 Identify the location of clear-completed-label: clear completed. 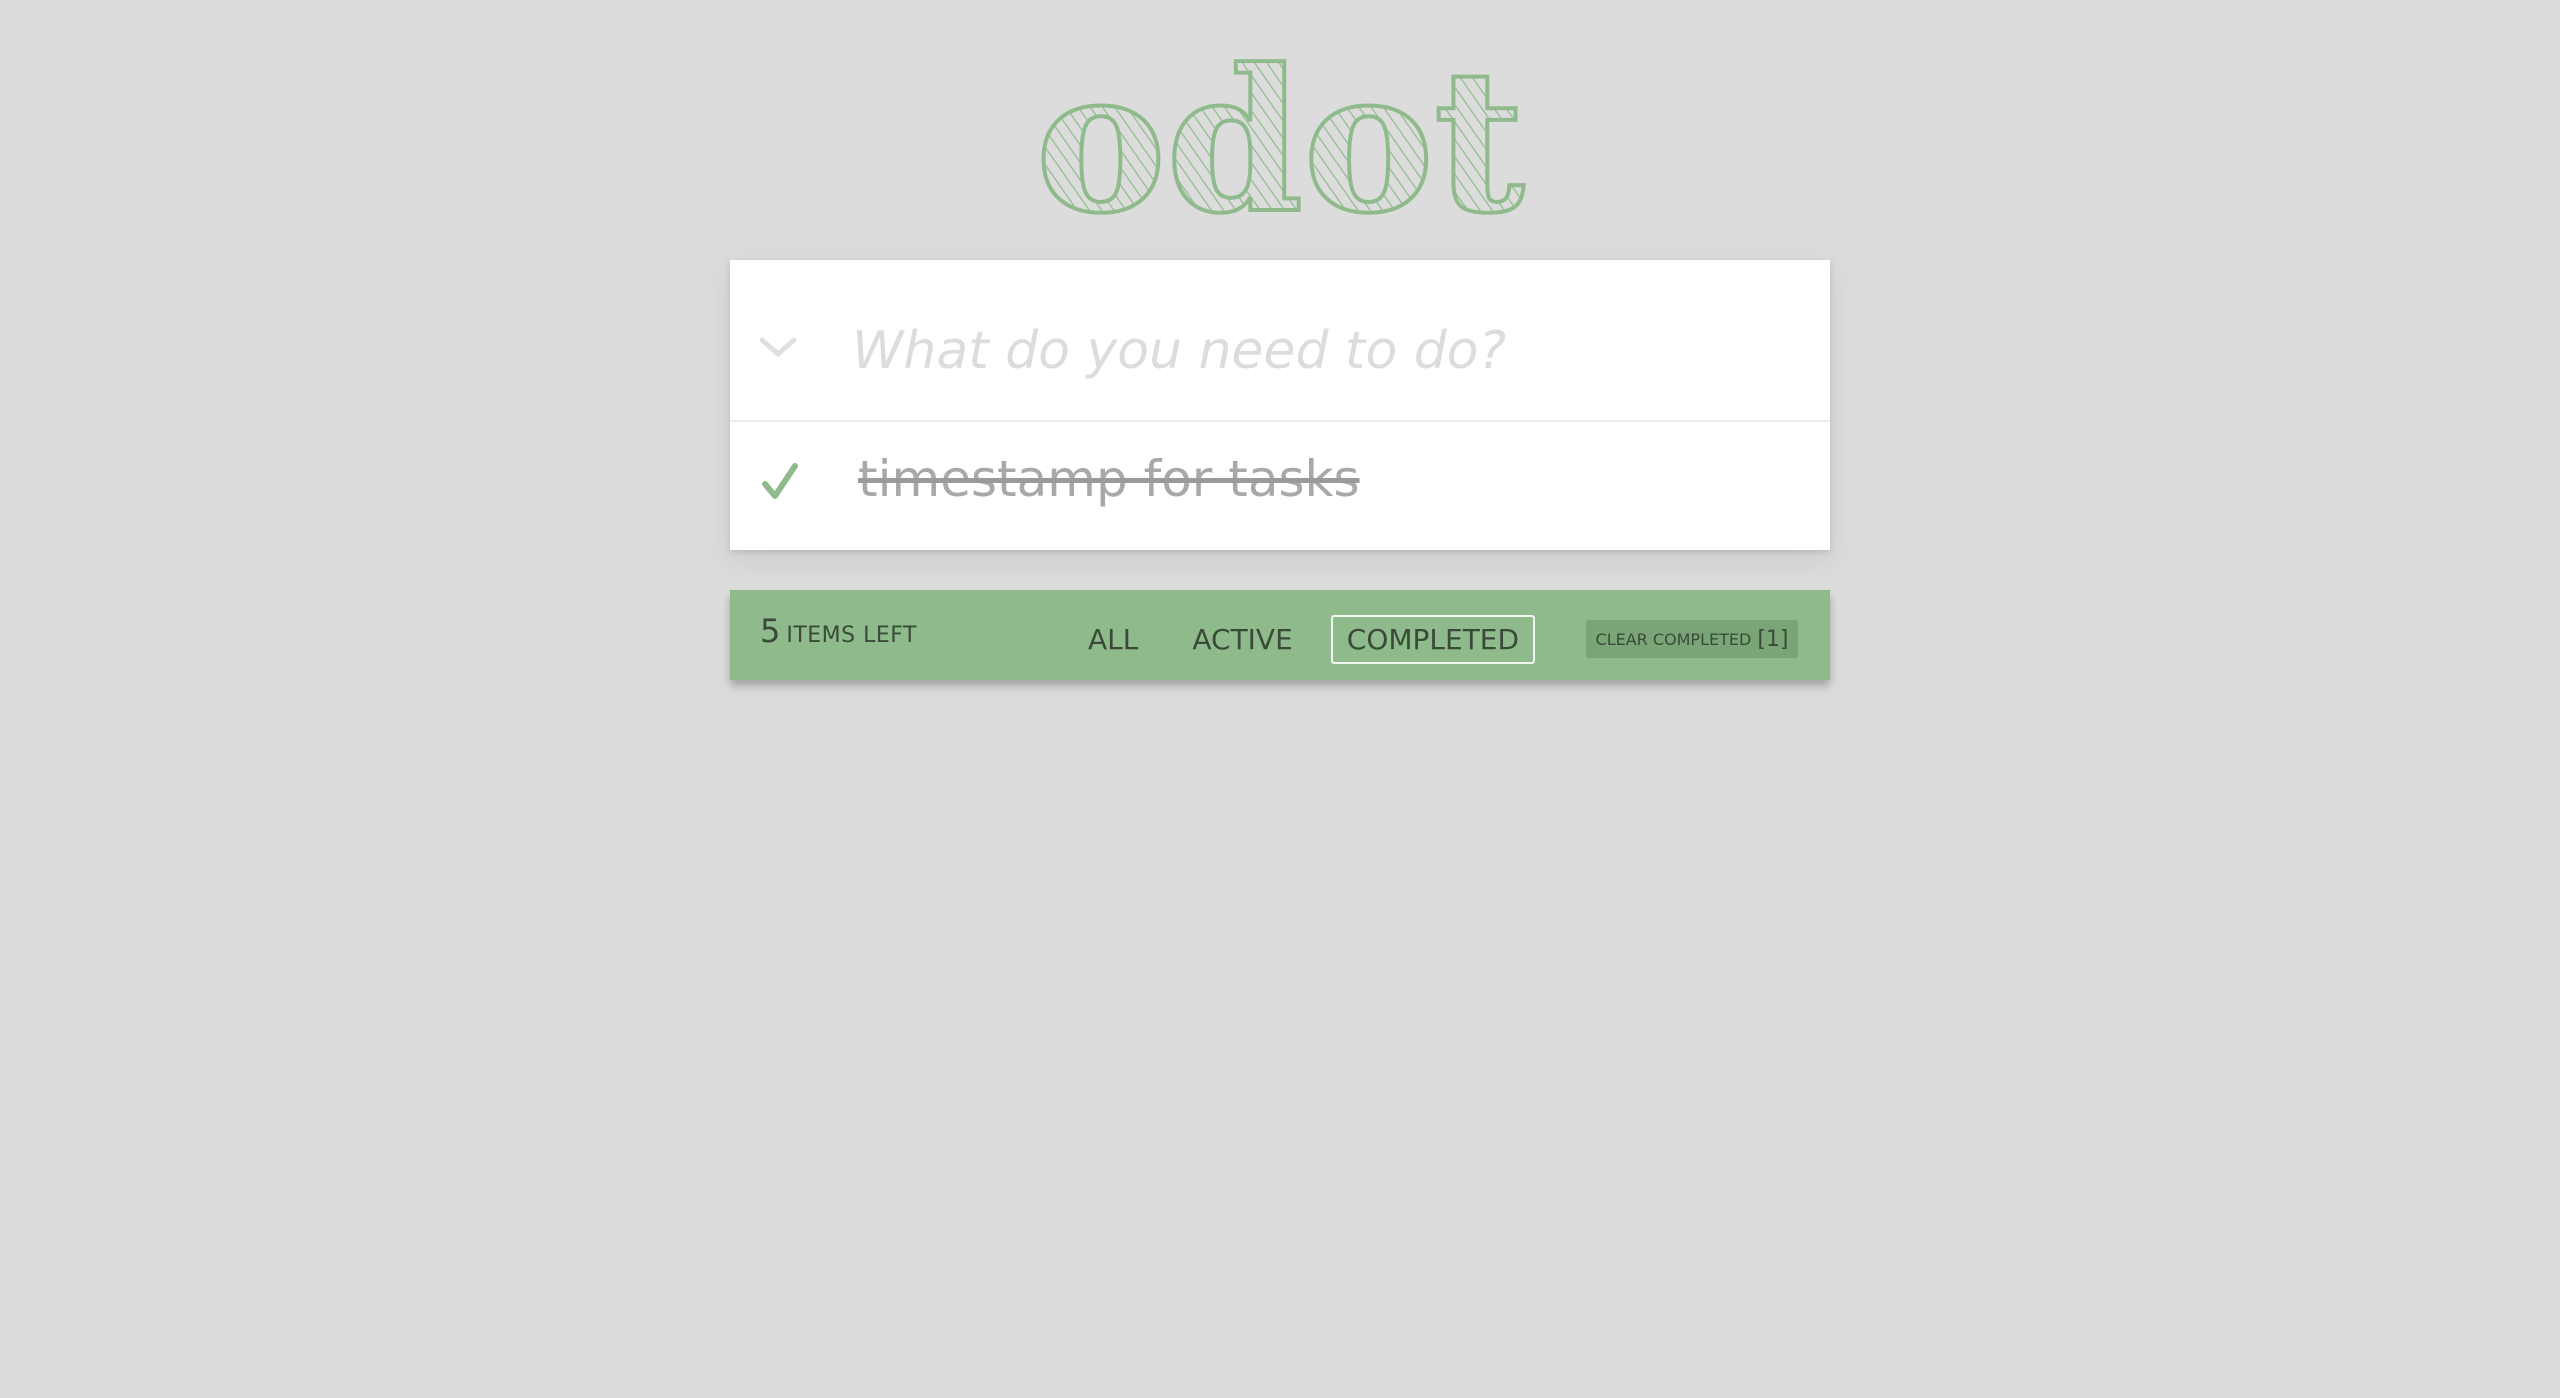
(1673, 639).